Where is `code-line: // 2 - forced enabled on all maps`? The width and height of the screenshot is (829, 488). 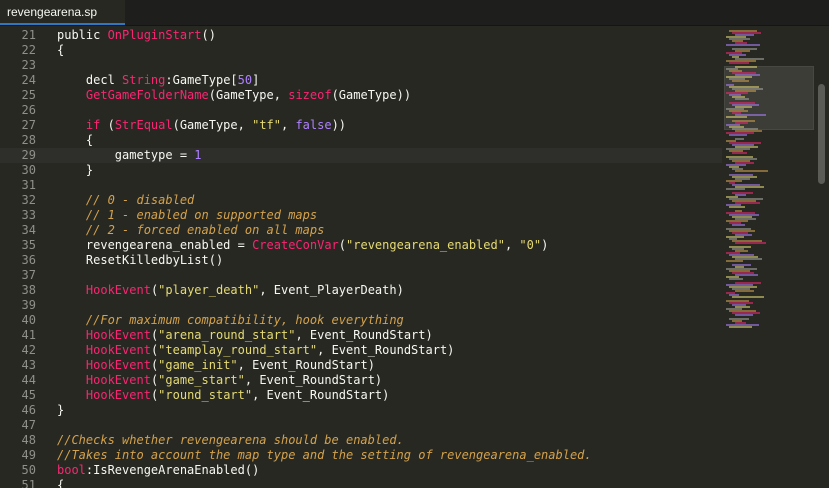
code-line: // 2 - forced enabled on all maps is located at coordinates (190, 230).